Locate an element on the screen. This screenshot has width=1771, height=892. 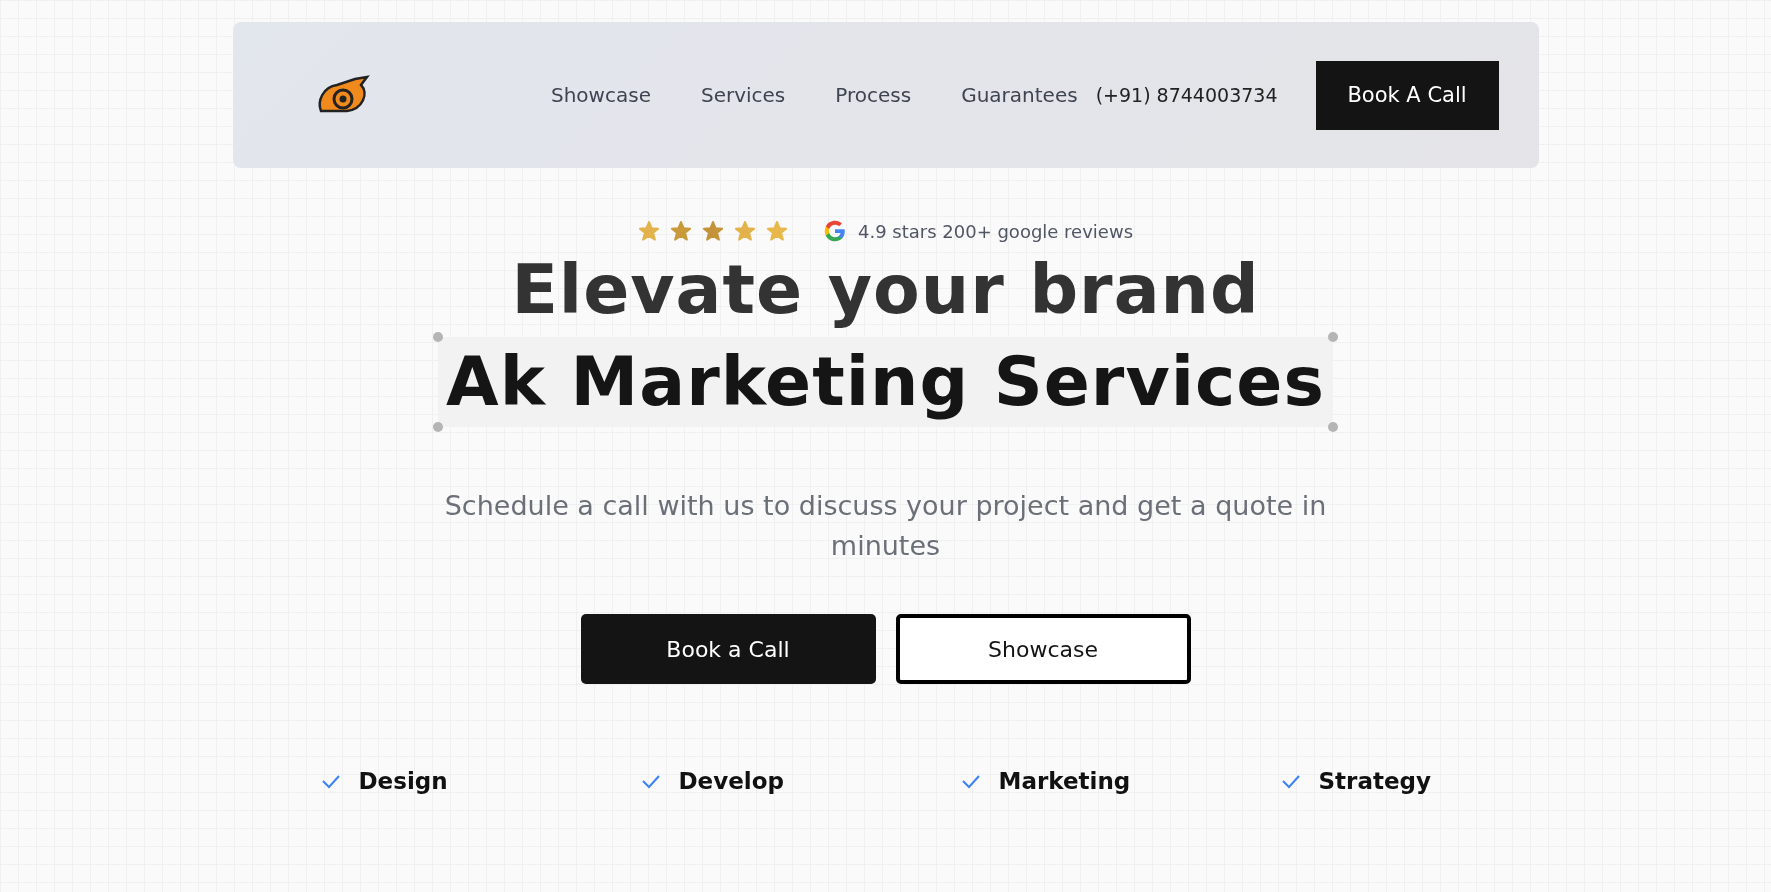
feature-label: Marketing is located at coordinates (1064, 781).